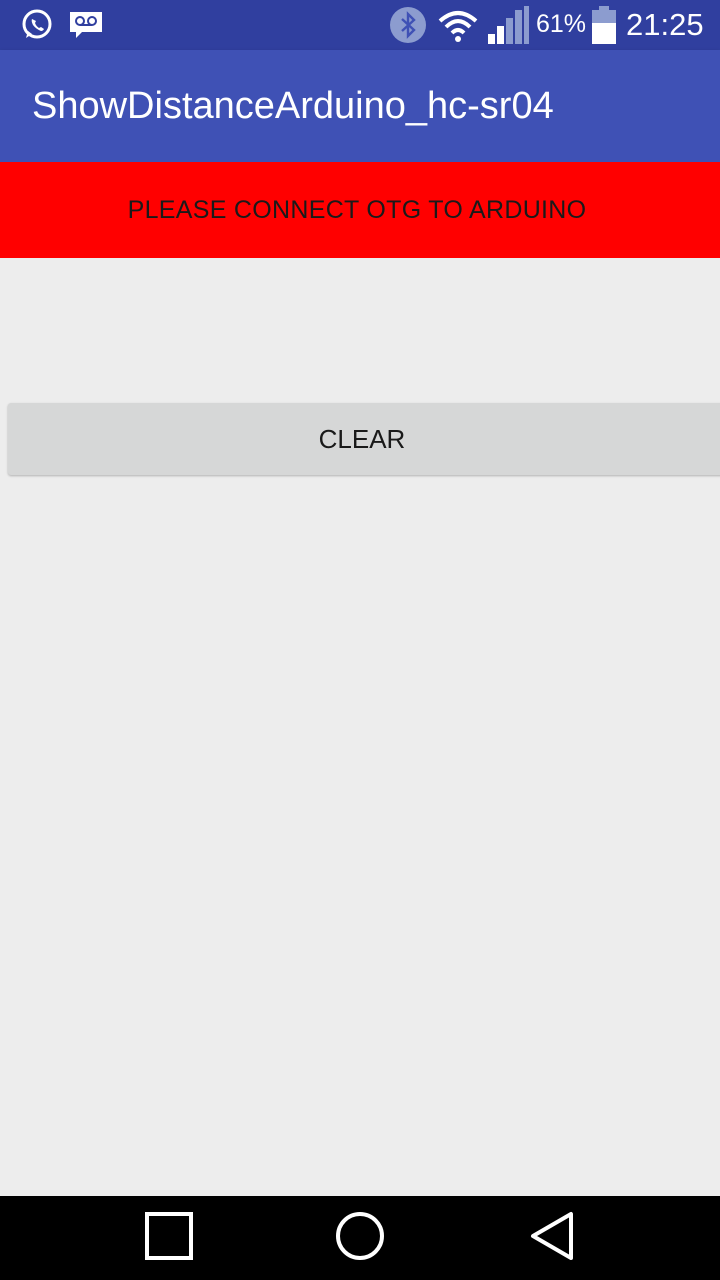 This screenshot has width=720, height=1280. Describe the element at coordinates (509, 27) in the screenshot. I see `cell-signal-icon` at that location.